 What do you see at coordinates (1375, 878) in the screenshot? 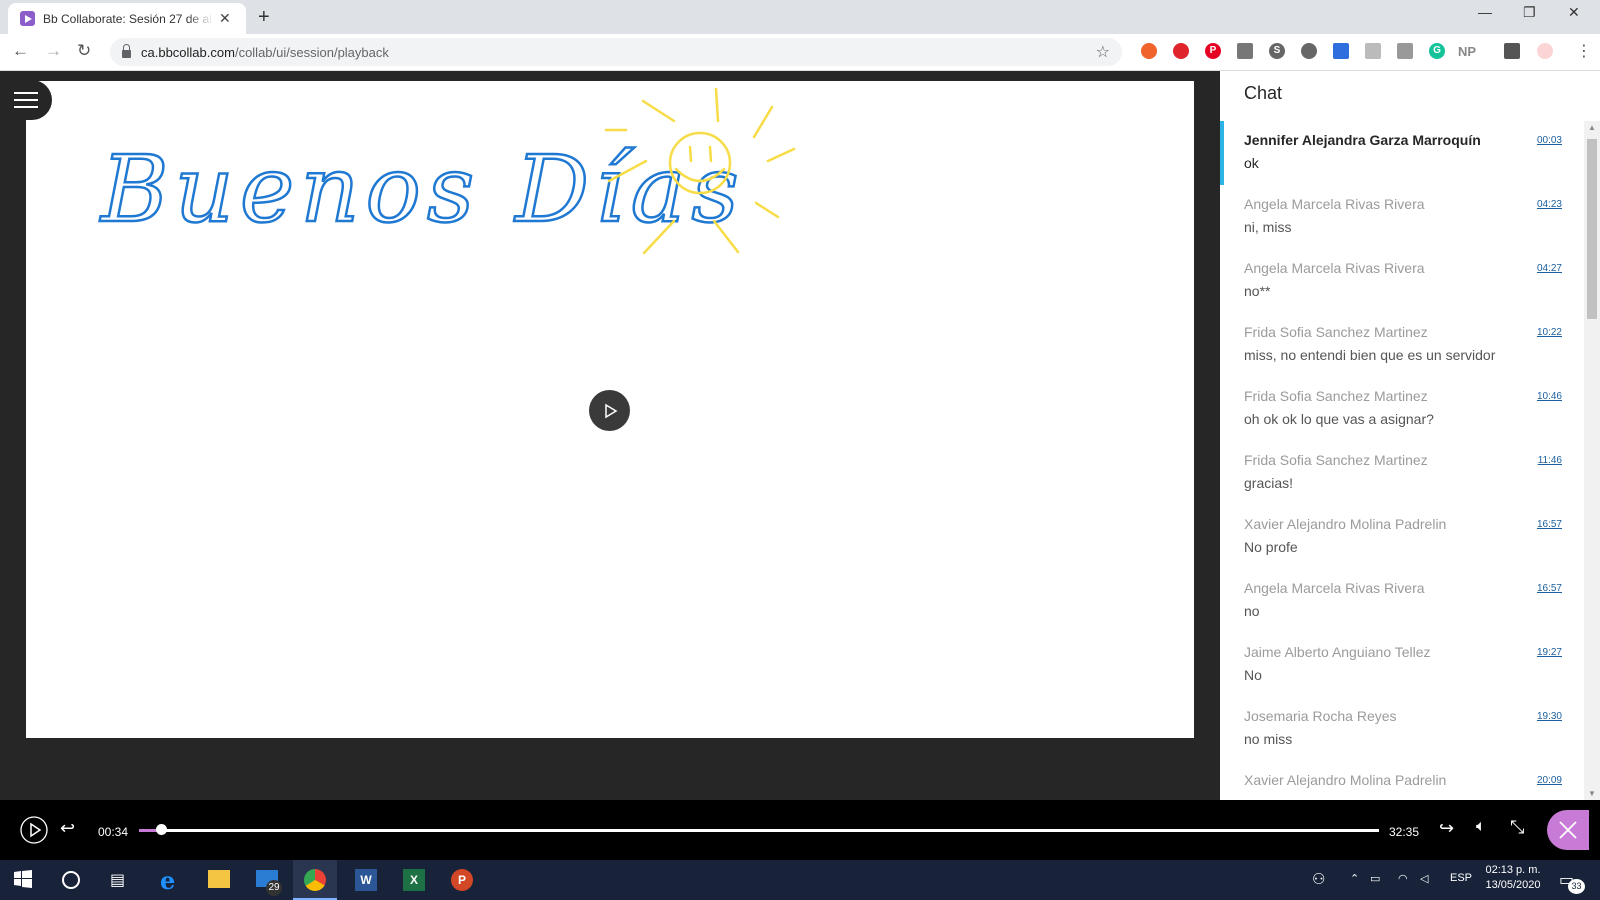
I see `battery-icon: ▭` at bounding box center [1375, 878].